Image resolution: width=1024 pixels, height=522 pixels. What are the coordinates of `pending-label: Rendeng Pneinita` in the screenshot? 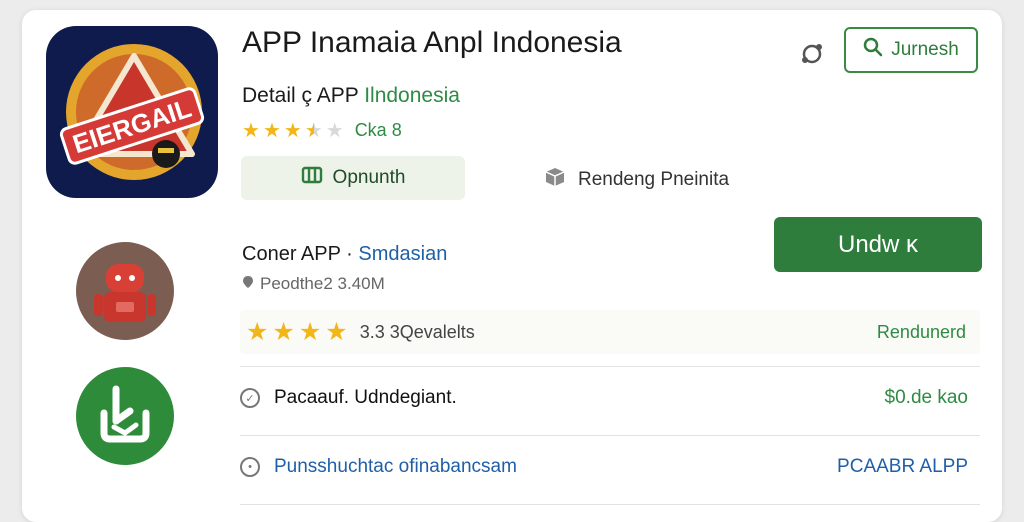 It's located at (654, 179).